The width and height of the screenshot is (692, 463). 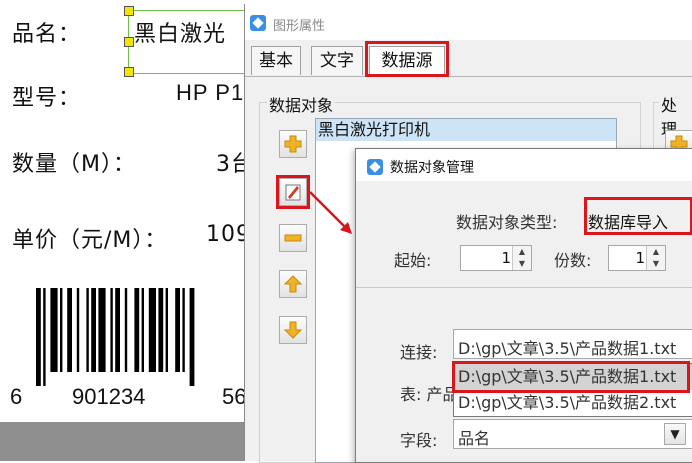 I want to click on list-item: 黑白激光打印机, so click(x=466, y=130).